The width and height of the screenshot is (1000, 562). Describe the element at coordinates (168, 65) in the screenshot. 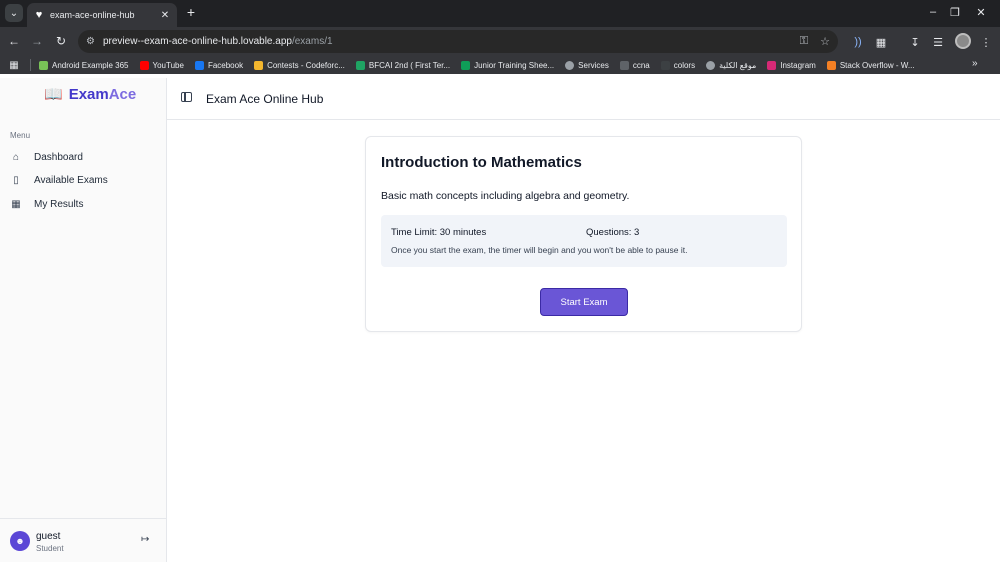

I see `bookmark-label: YouTube` at that location.